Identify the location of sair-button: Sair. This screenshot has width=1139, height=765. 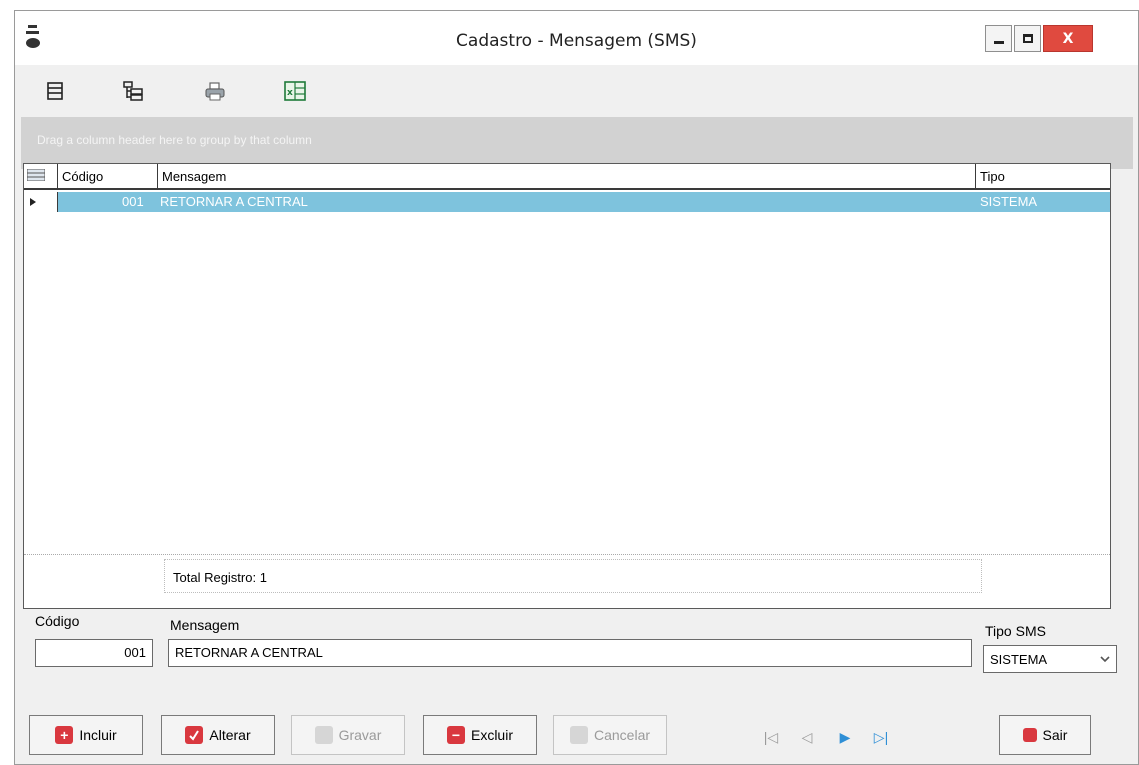
(1045, 735).